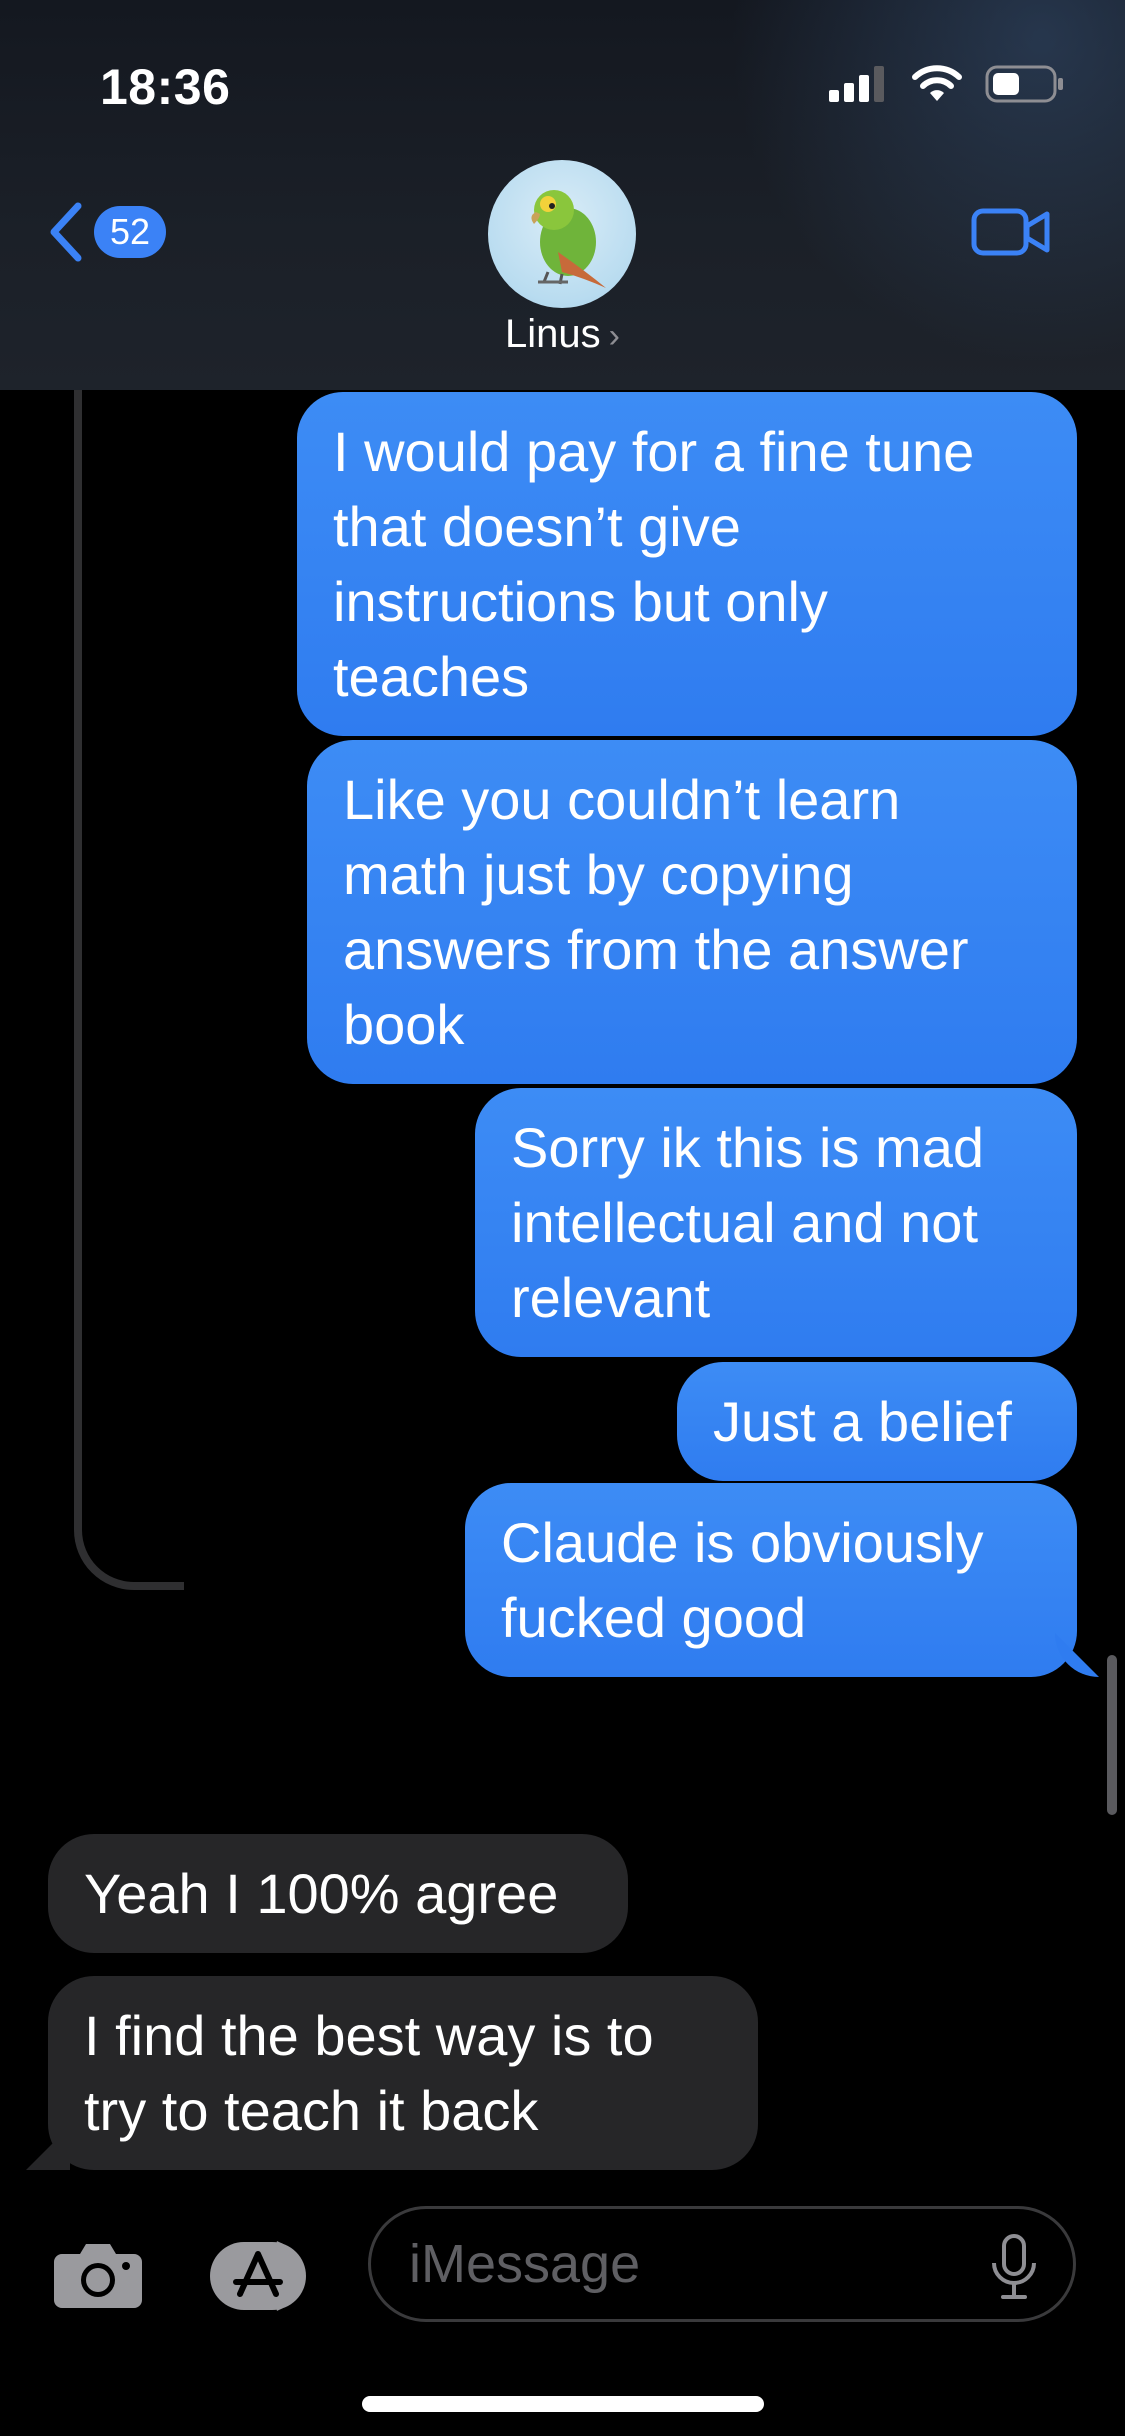 The image size is (1125, 2436). I want to click on contact-avatar, so click(562, 234).